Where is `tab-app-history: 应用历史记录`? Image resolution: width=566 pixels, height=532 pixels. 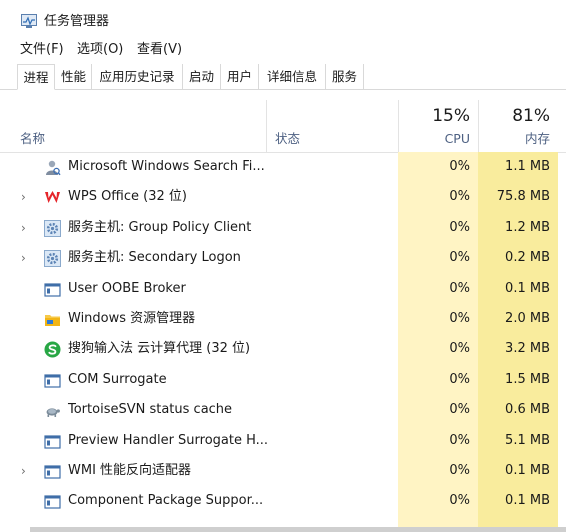 tab-app-history: 应用历史记录 is located at coordinates (137, 76).